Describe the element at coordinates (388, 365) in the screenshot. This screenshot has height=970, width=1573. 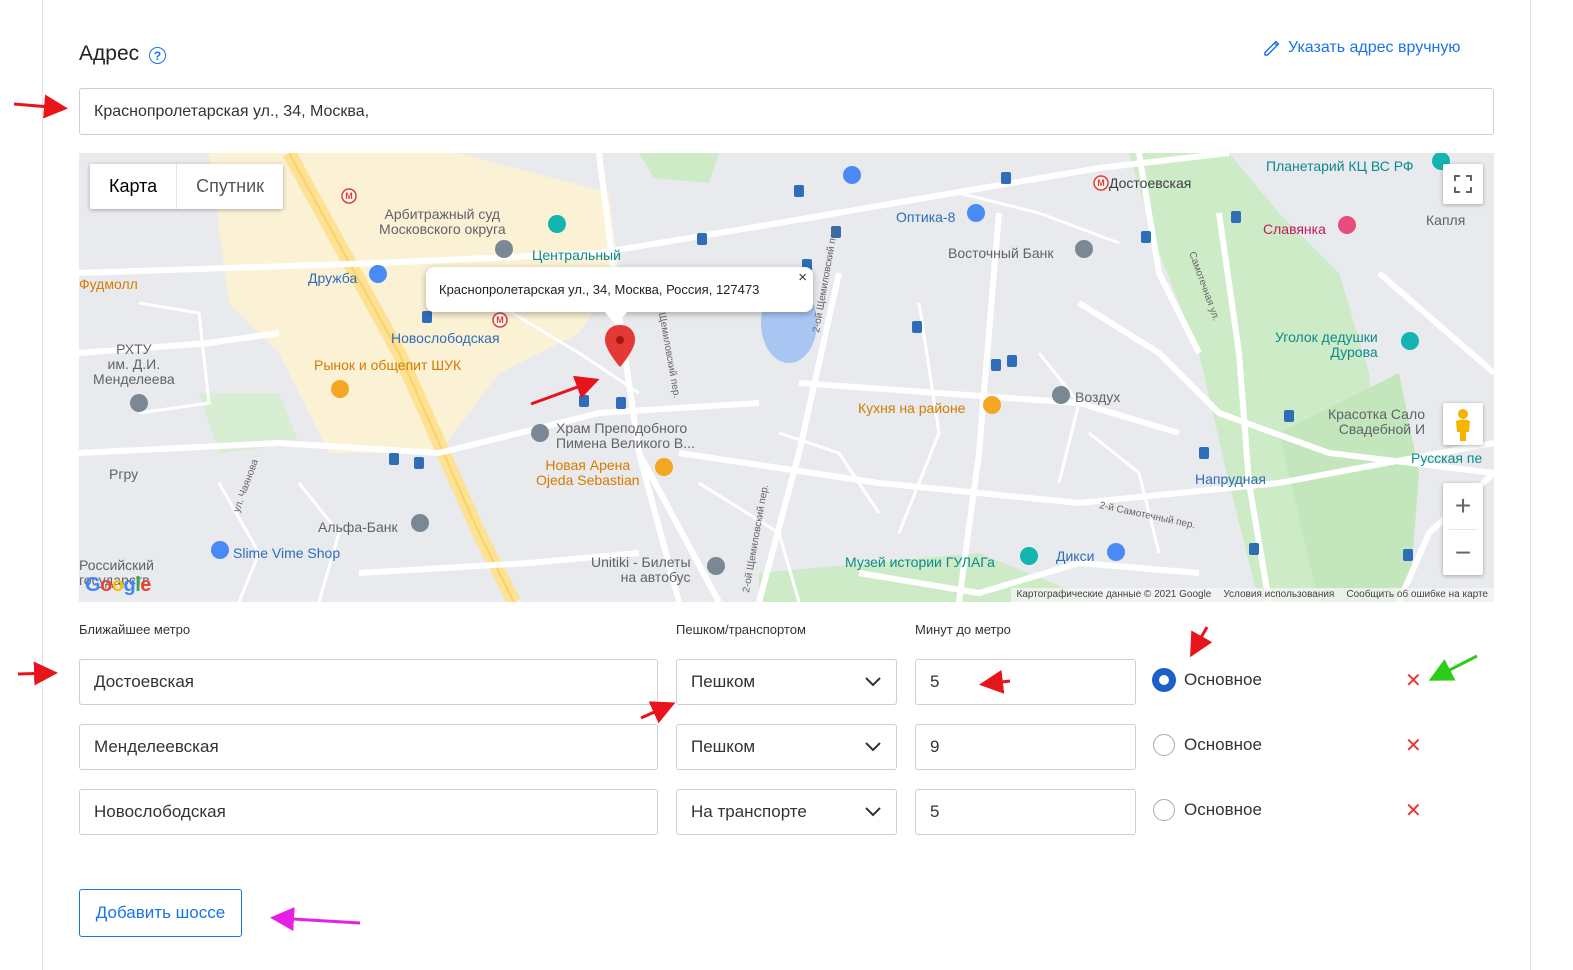
I see `map-label: Рынок и общепит ШУК` at that location.